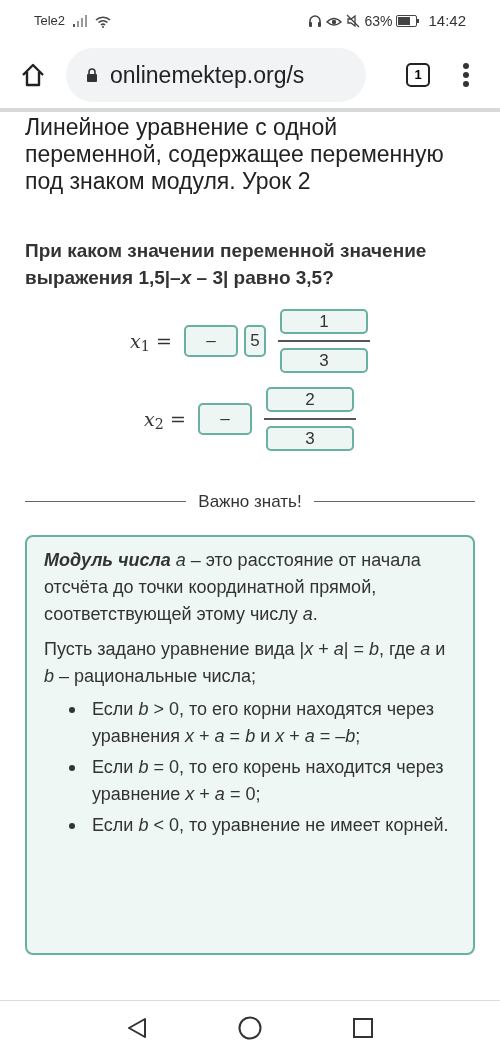 The height and width of the screenshot is (1055, 500). What do you see at coordinates (334, 21) in the screenshot?
I see `eye-icon` at bounding box center [334, 21].